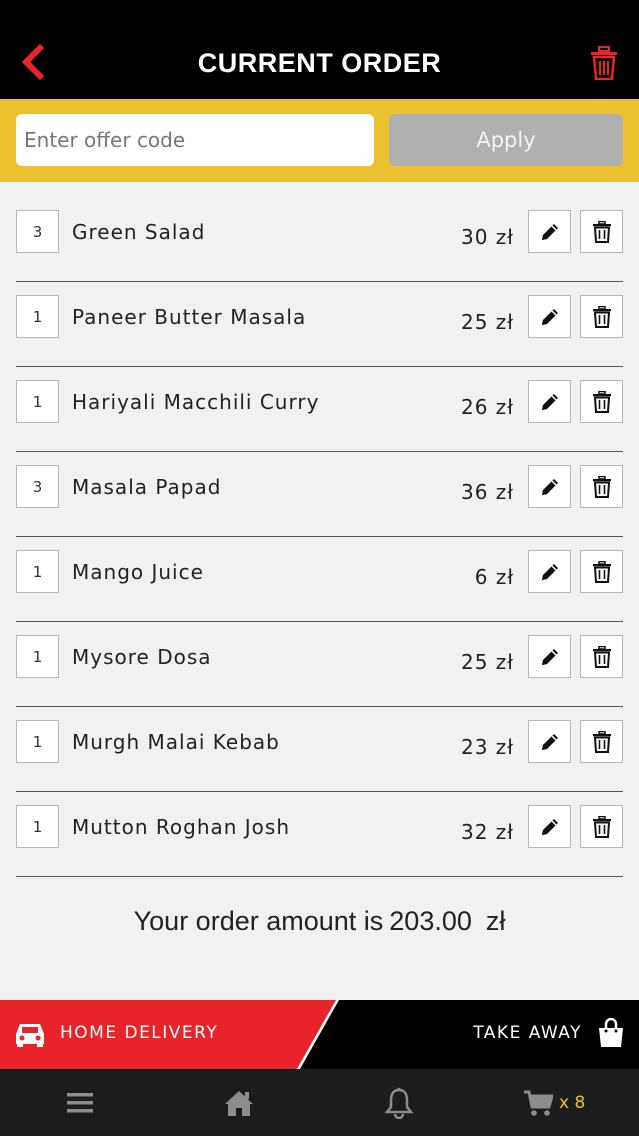  What do you see at coordinates (495, 921) in the screenshot?
I see `order-currency: zł` at bounding box center [495, 921].